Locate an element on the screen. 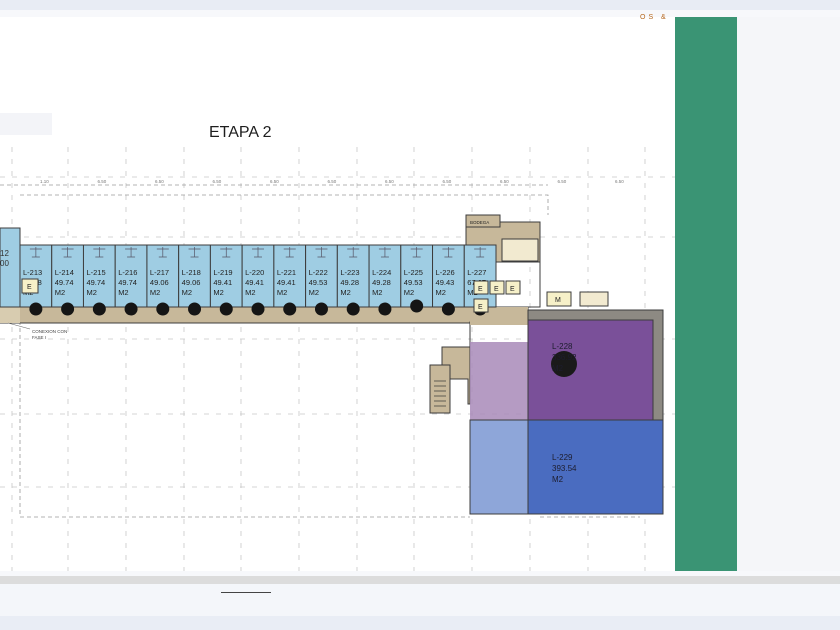  elevator-label-2: E is located at coordinates (496, 289).